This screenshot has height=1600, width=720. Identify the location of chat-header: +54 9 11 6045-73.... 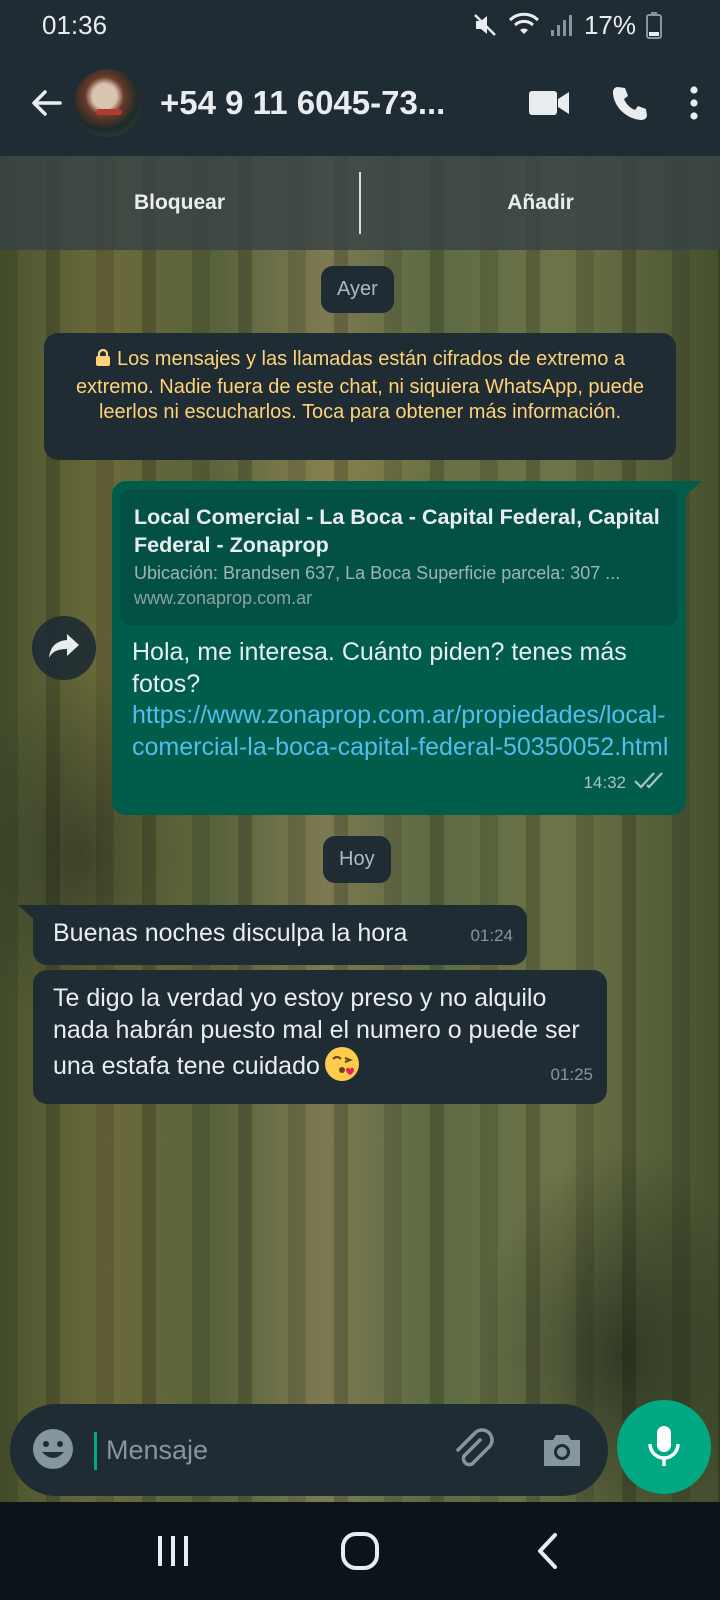
(360, 103).